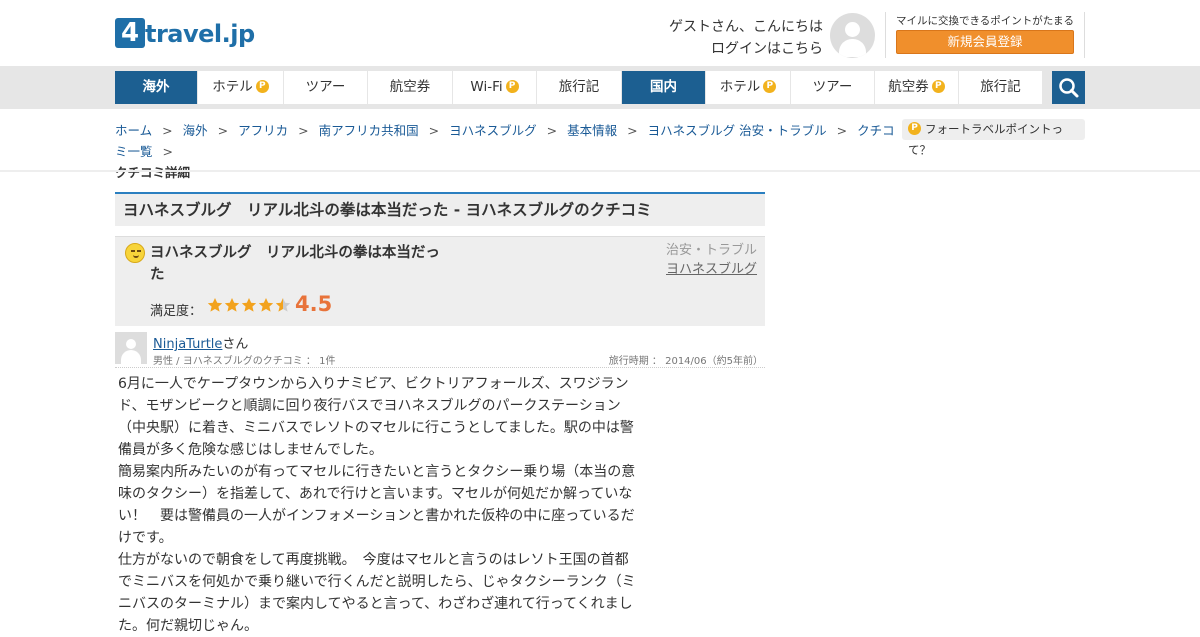 The image size is (1200, 637). Describe the element at coordinates (746, 49) in the screenshot. I see `login-link: ログインはこちら` at that location.